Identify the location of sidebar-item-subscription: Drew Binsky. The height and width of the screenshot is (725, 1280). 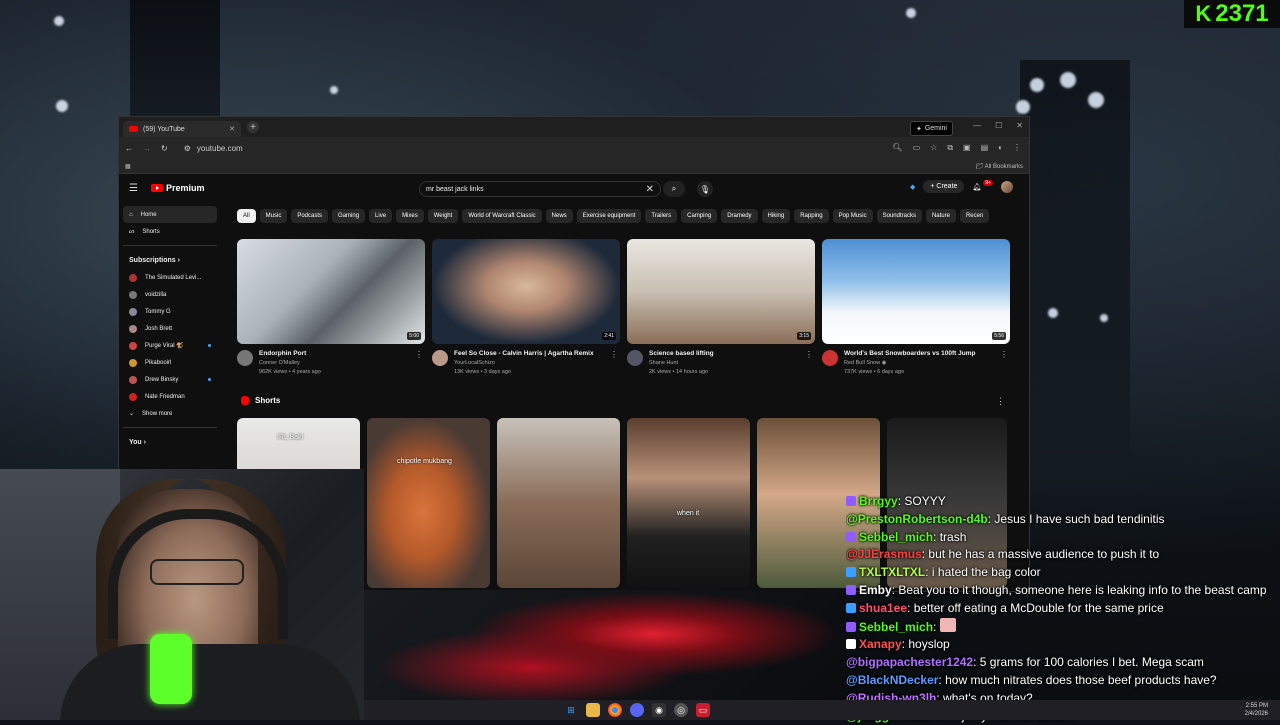
(170, 379).